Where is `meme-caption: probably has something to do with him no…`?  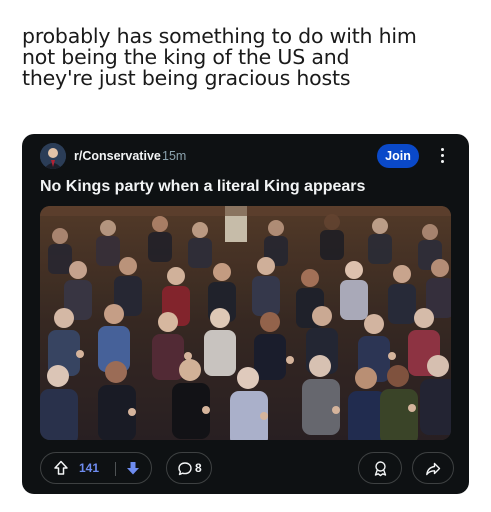
meme-caption: probably has something to do with him no… is located at coordinates (247, 57).